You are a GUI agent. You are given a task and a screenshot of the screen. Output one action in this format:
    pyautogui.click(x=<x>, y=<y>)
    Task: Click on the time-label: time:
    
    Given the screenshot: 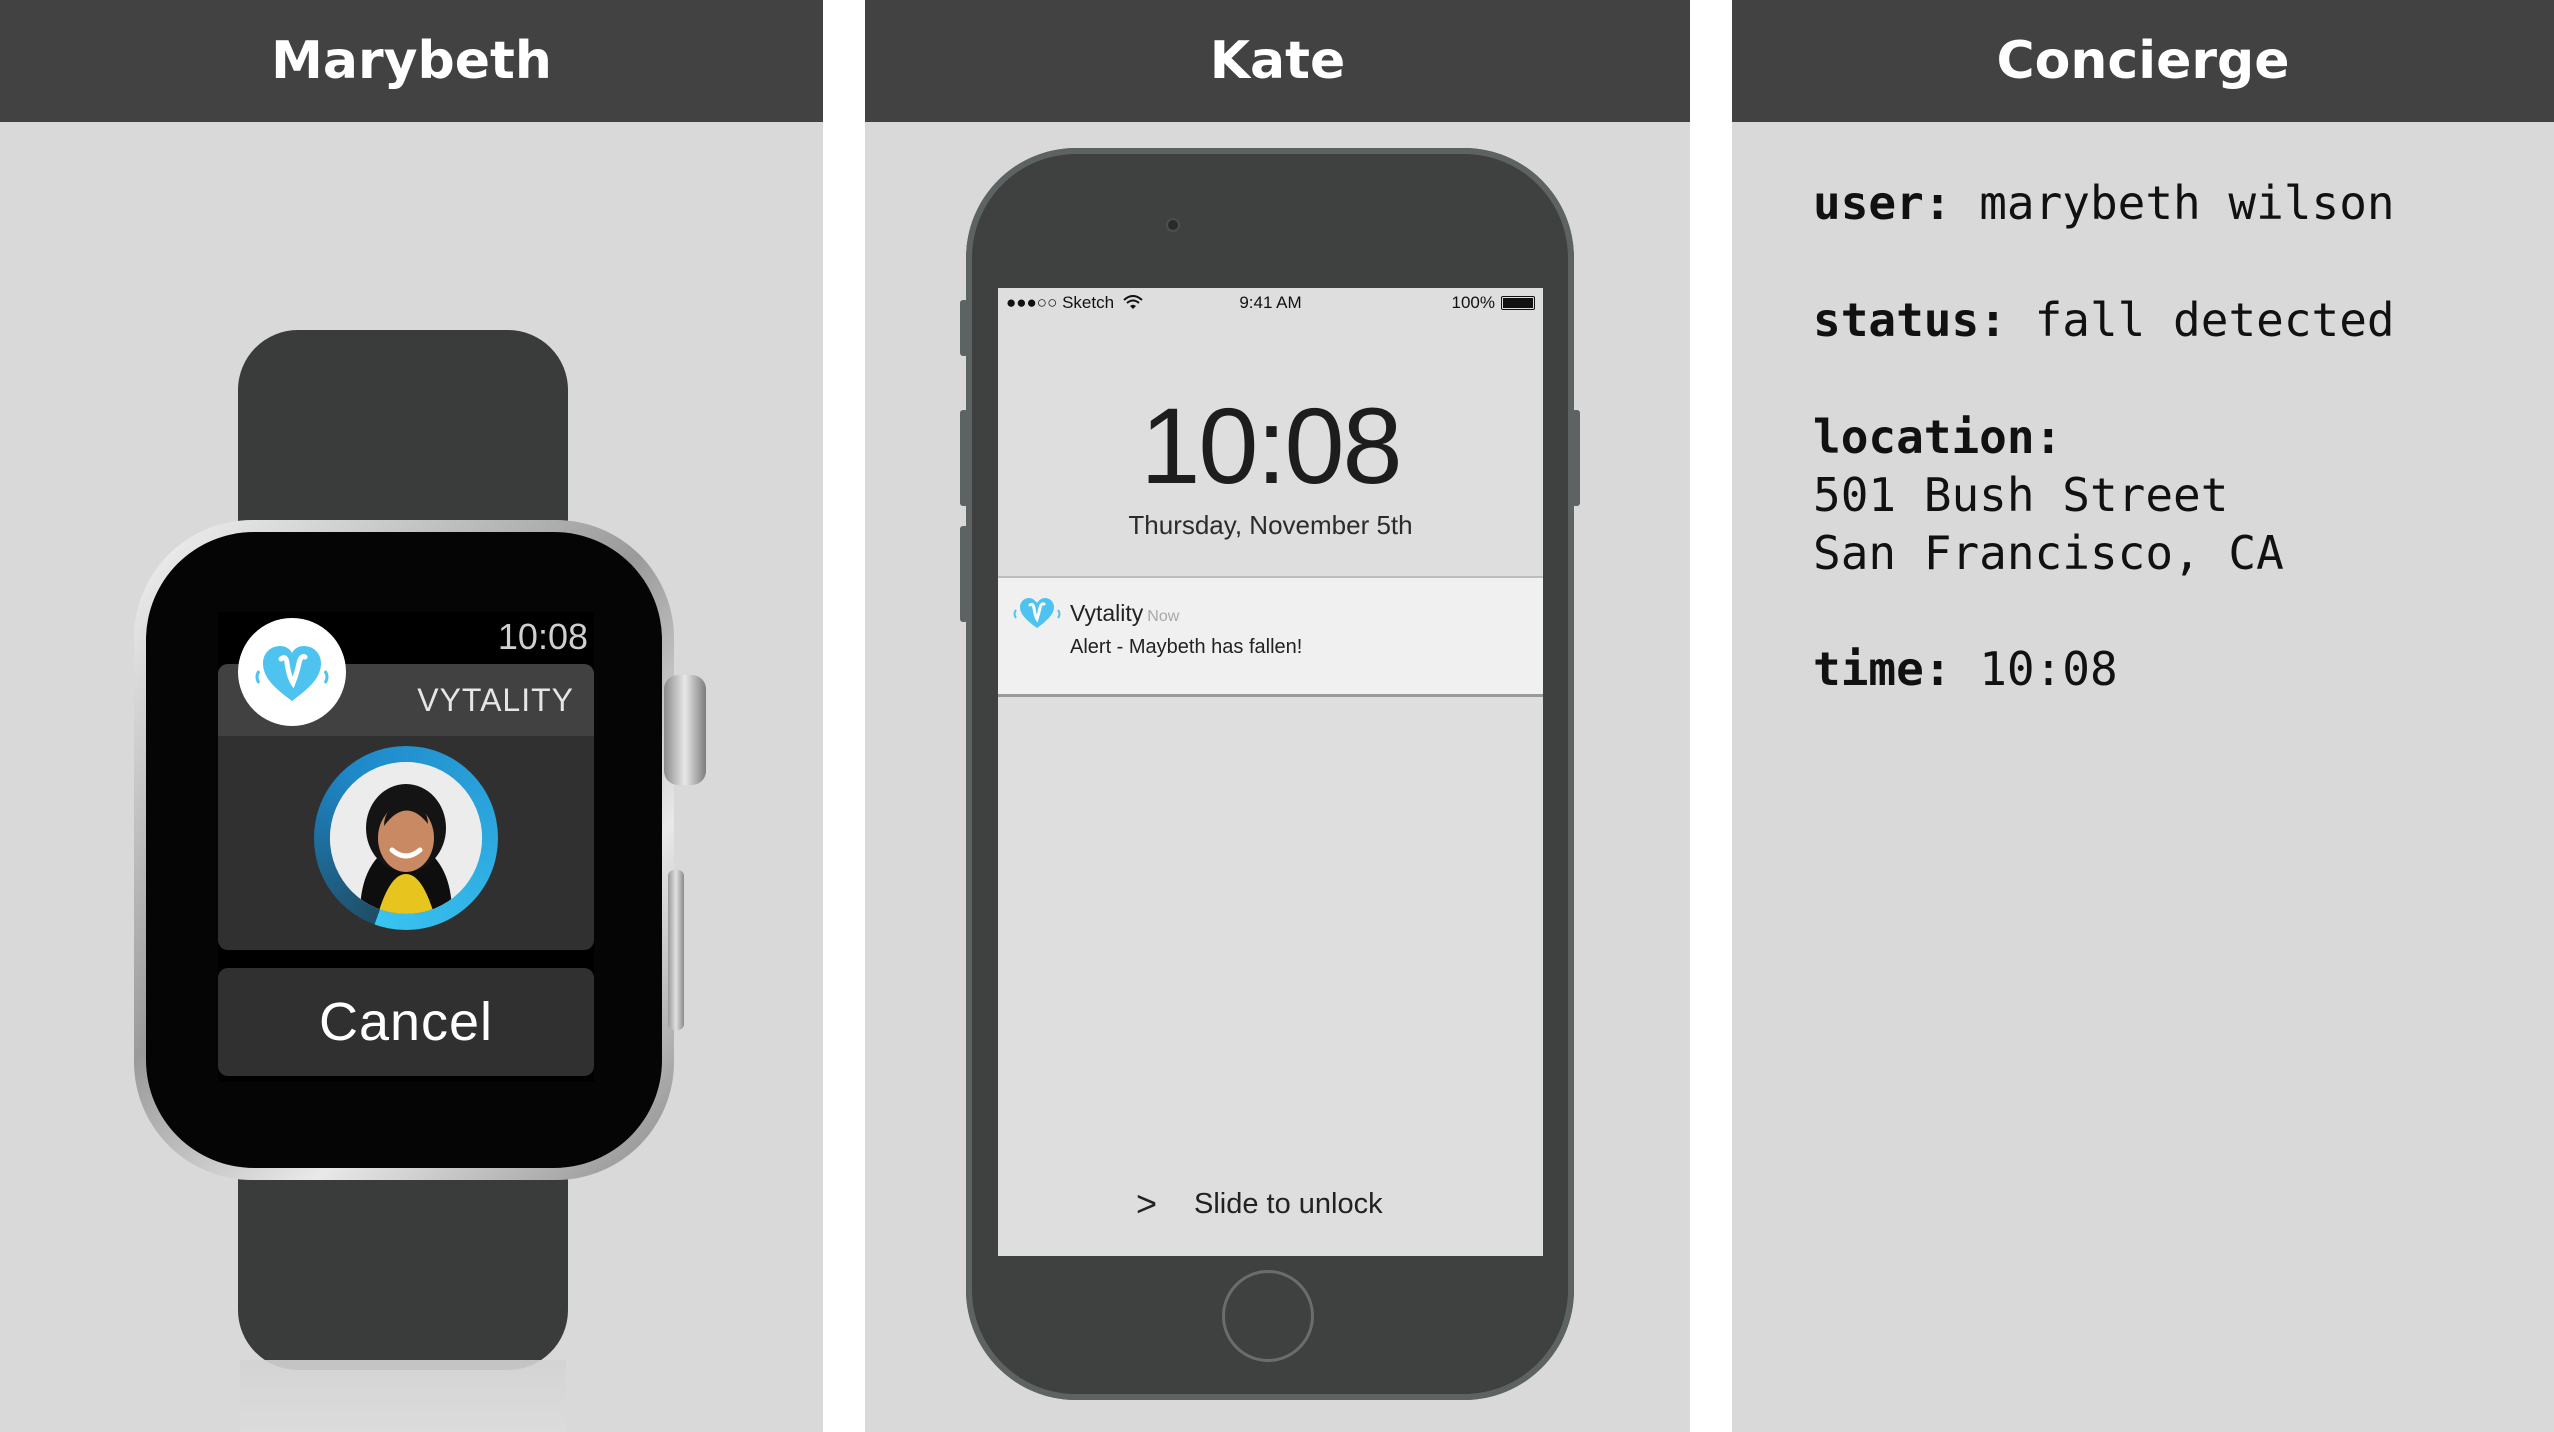 What is the action you would take?
    pyautogui.click(x=1882, y=669)
    